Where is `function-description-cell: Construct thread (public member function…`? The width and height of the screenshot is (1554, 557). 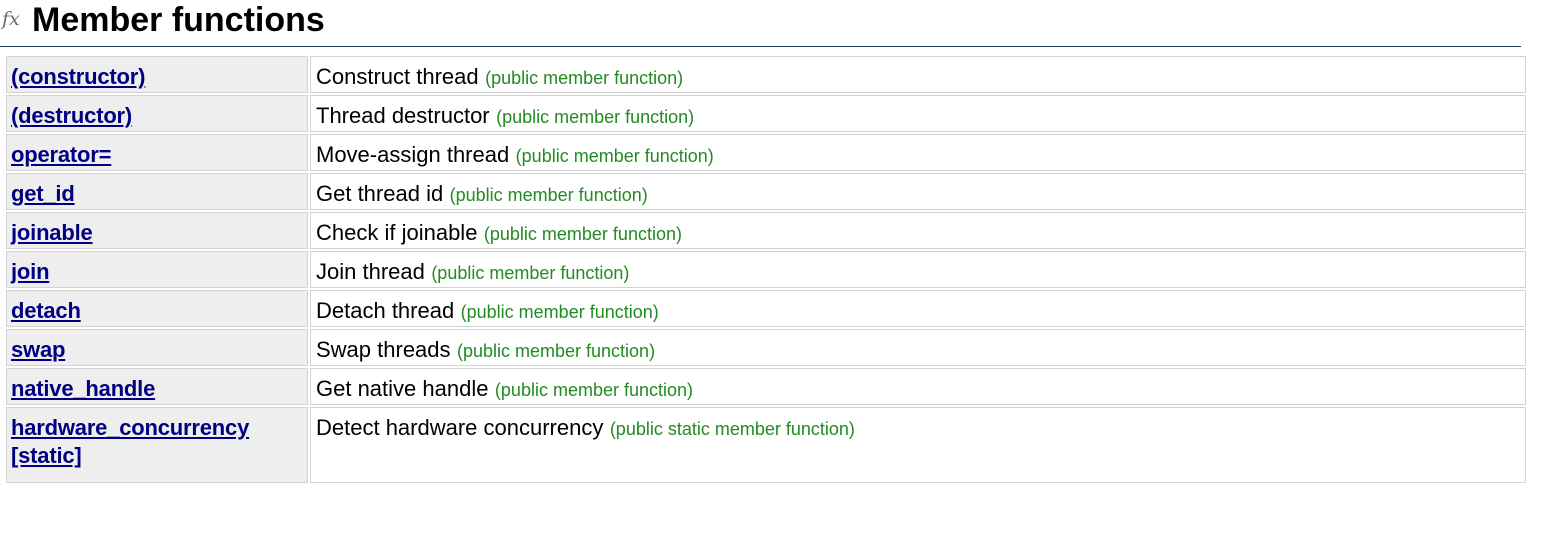
function-description-cell: Construct thread (public member function… is located at coordinates (918, 74).